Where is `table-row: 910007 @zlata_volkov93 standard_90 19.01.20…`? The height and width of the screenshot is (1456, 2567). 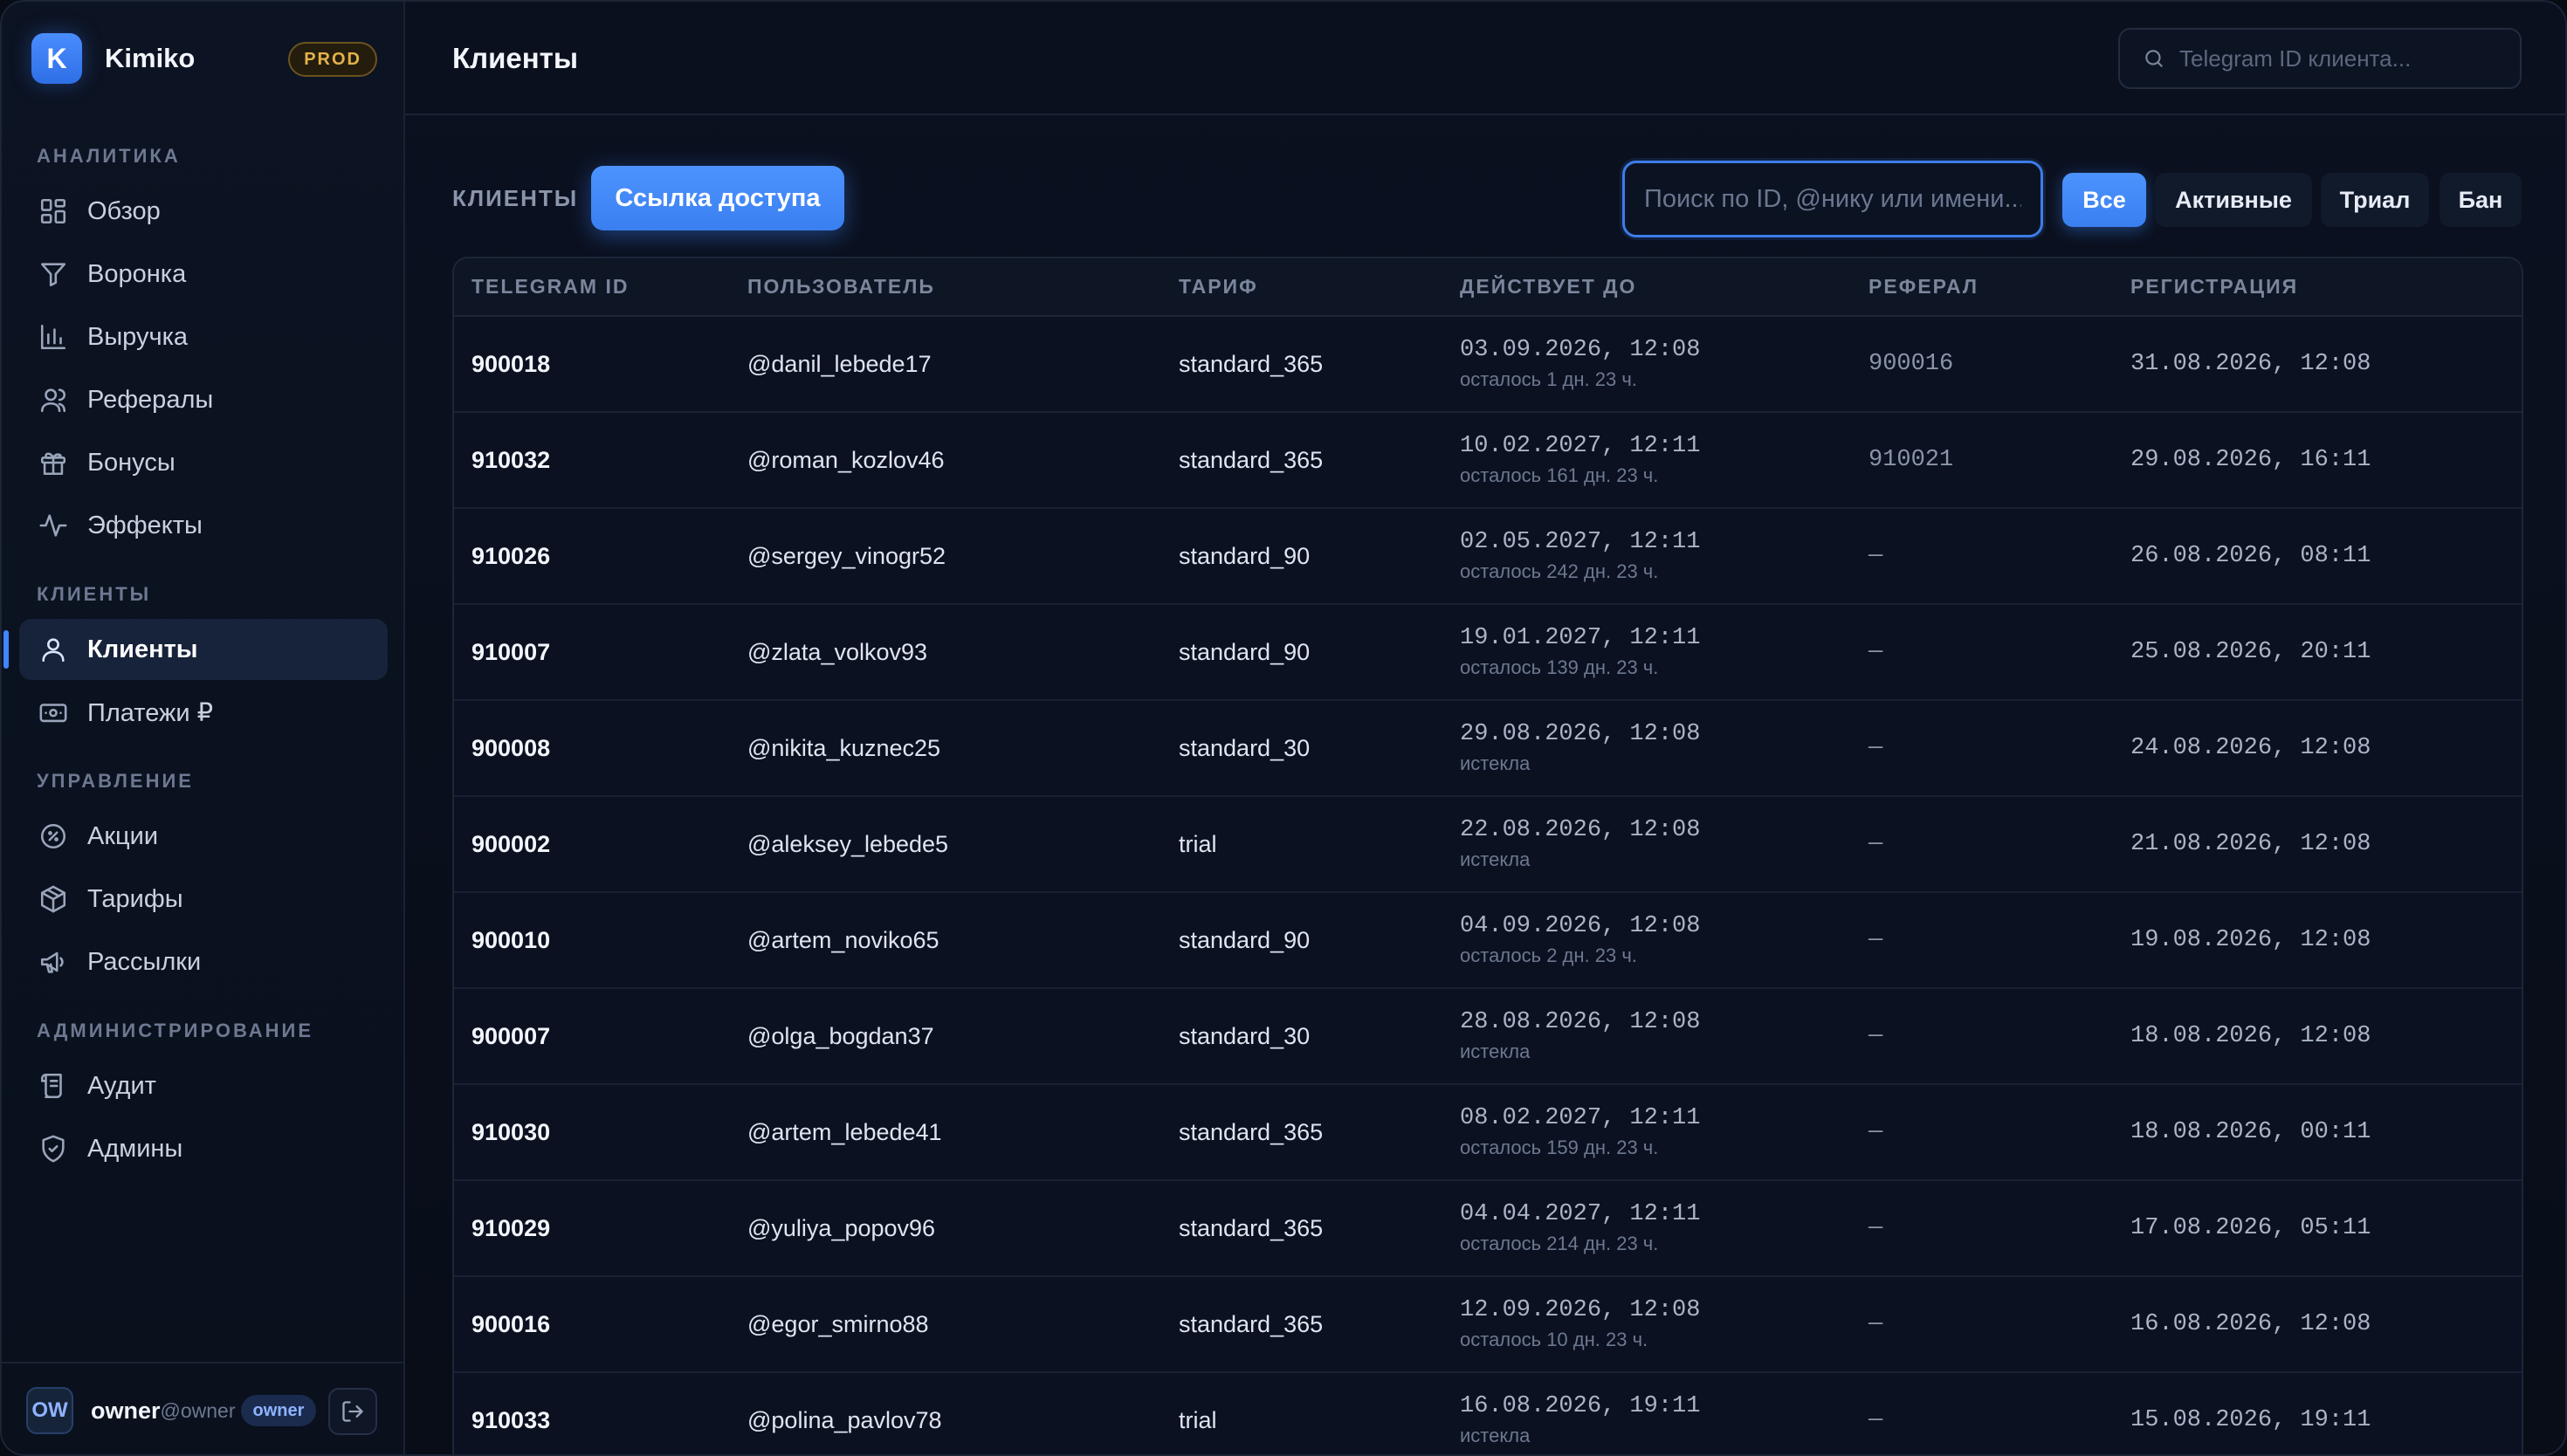 table-row: 910007 @zlata_volkov93 standard_90 19.01.20… is located at coordinates (1488, 652).